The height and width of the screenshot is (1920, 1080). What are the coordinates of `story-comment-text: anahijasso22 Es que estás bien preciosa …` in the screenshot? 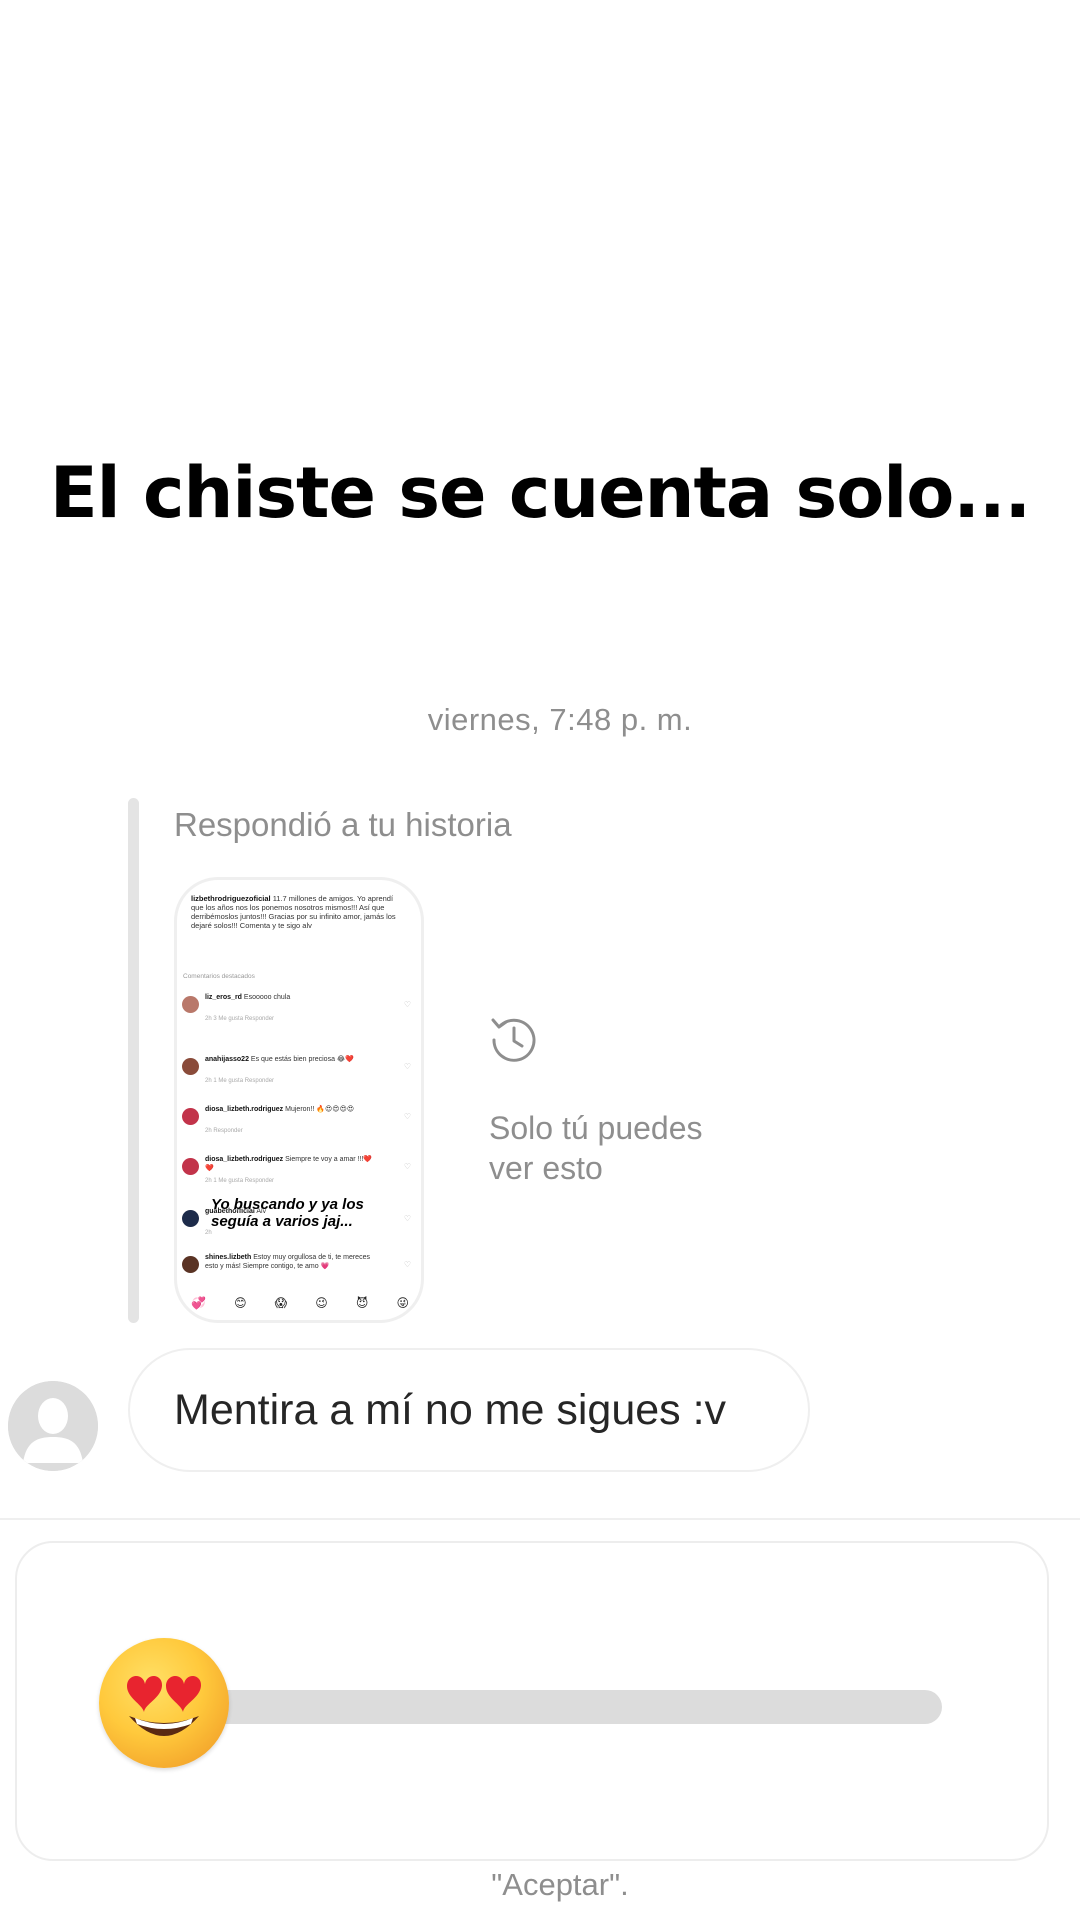 It's located at (290, 1060).